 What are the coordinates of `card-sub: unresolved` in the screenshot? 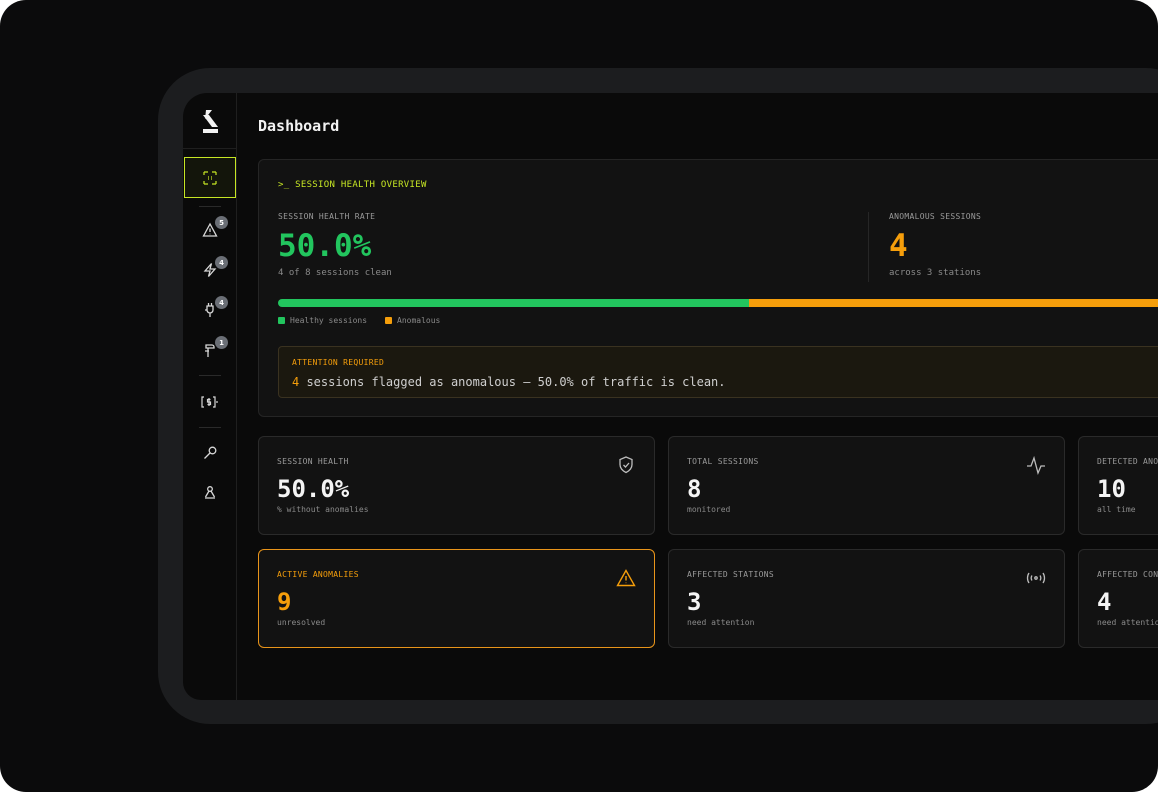 It's located at (301, 622).